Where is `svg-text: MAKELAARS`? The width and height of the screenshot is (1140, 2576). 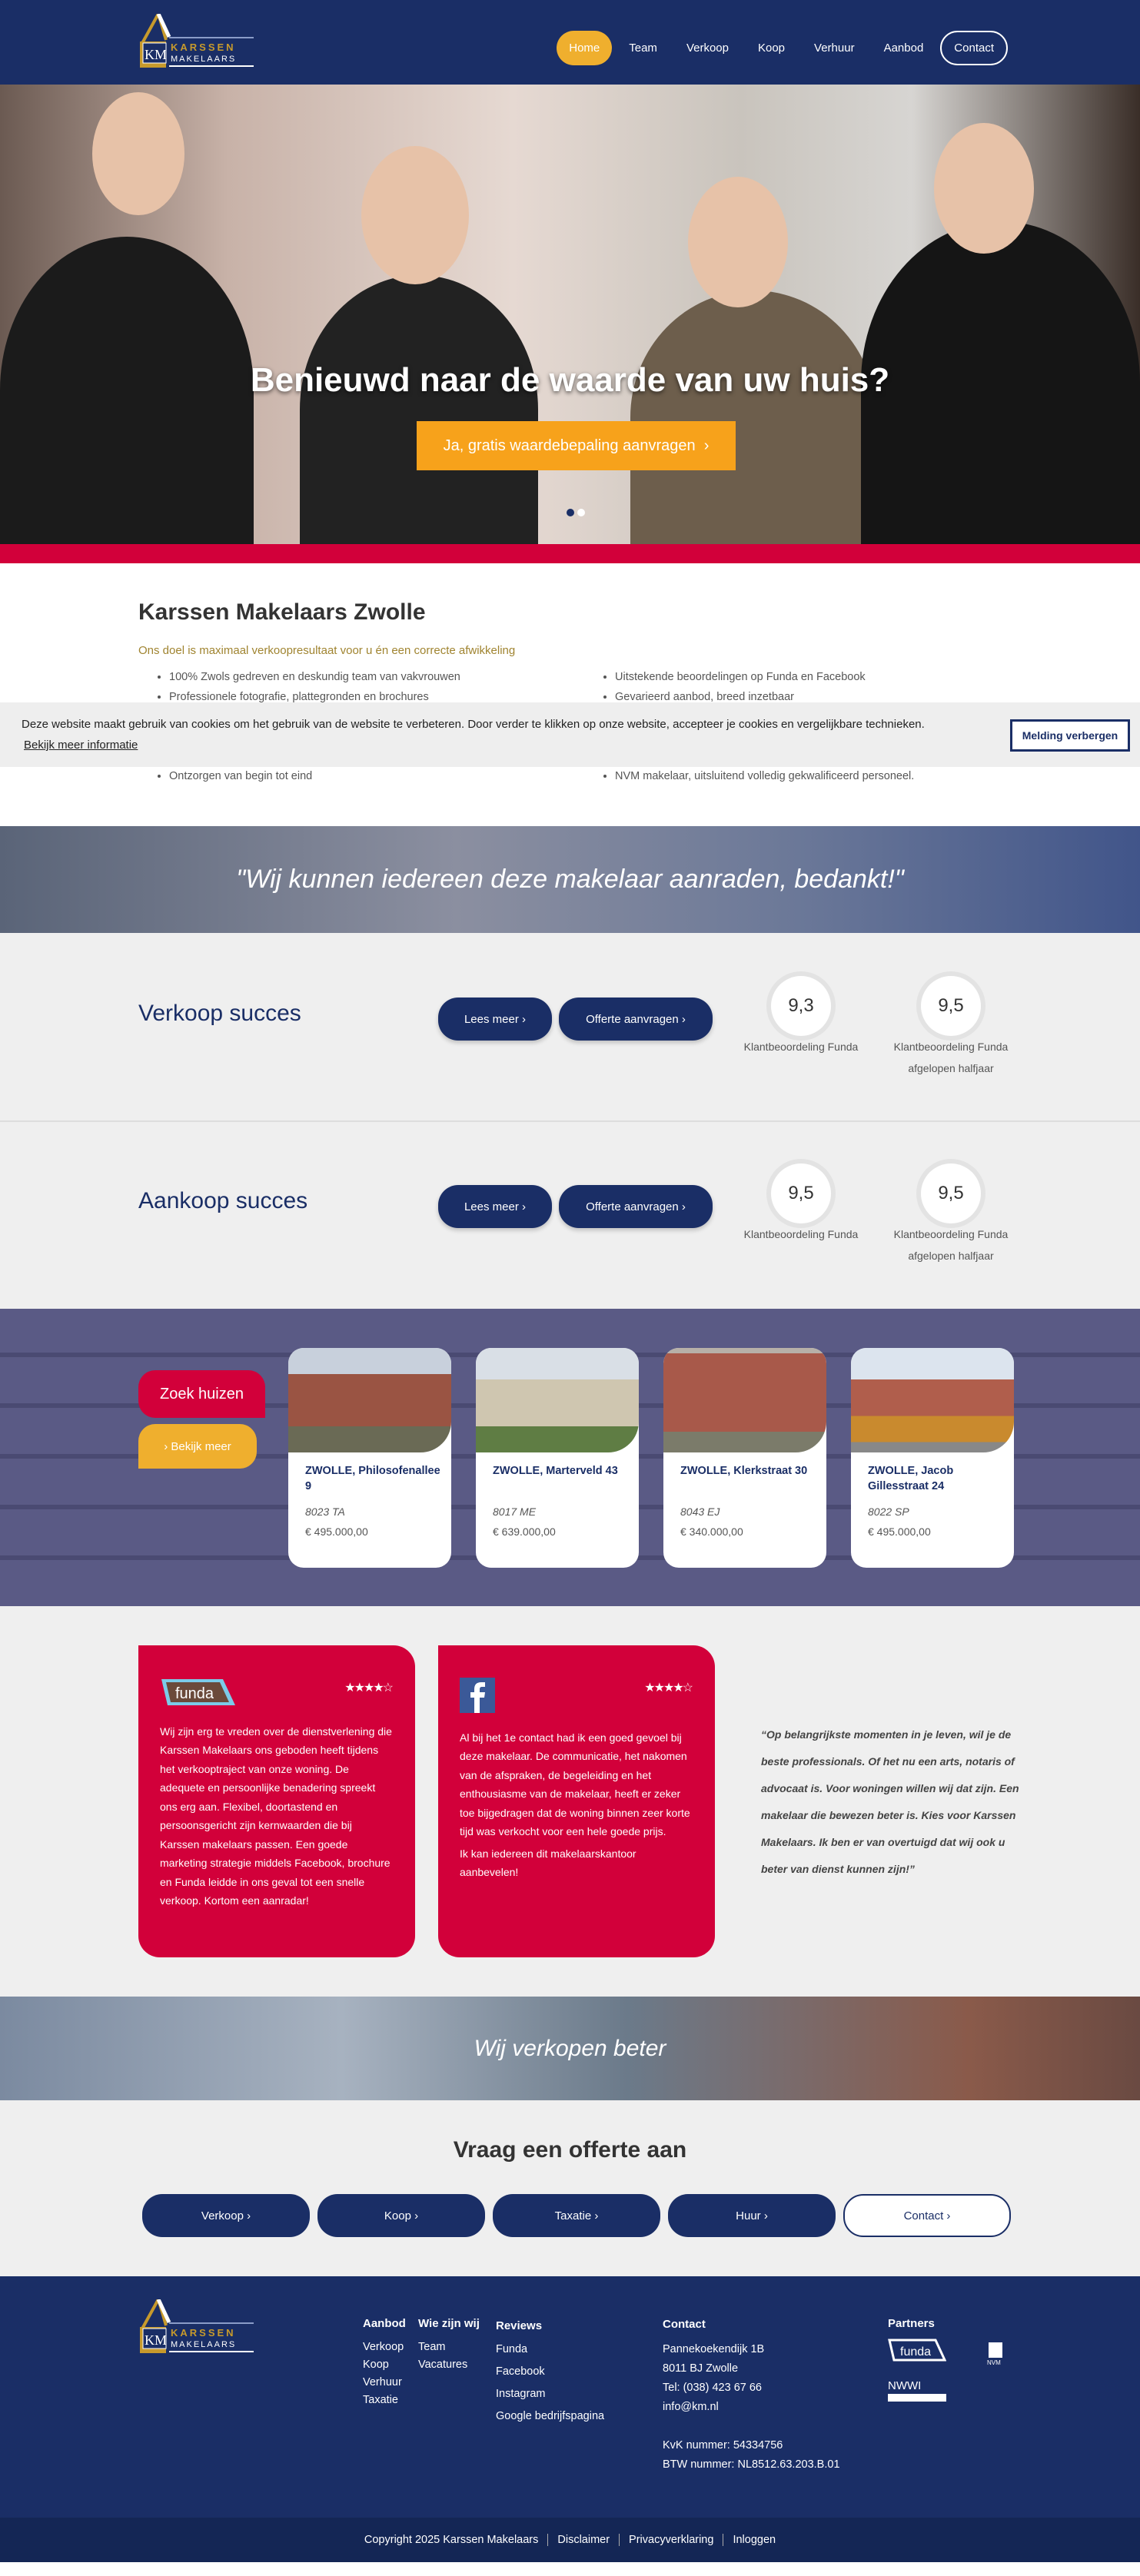
svg-text: MAKELAARS is located at coordinates (203, 2344).